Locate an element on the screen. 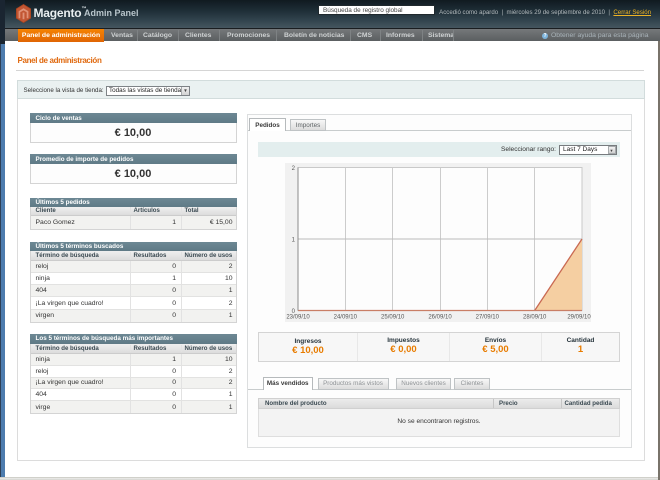  svg-text: 25/09/10 is located at coordinates (393, 318).